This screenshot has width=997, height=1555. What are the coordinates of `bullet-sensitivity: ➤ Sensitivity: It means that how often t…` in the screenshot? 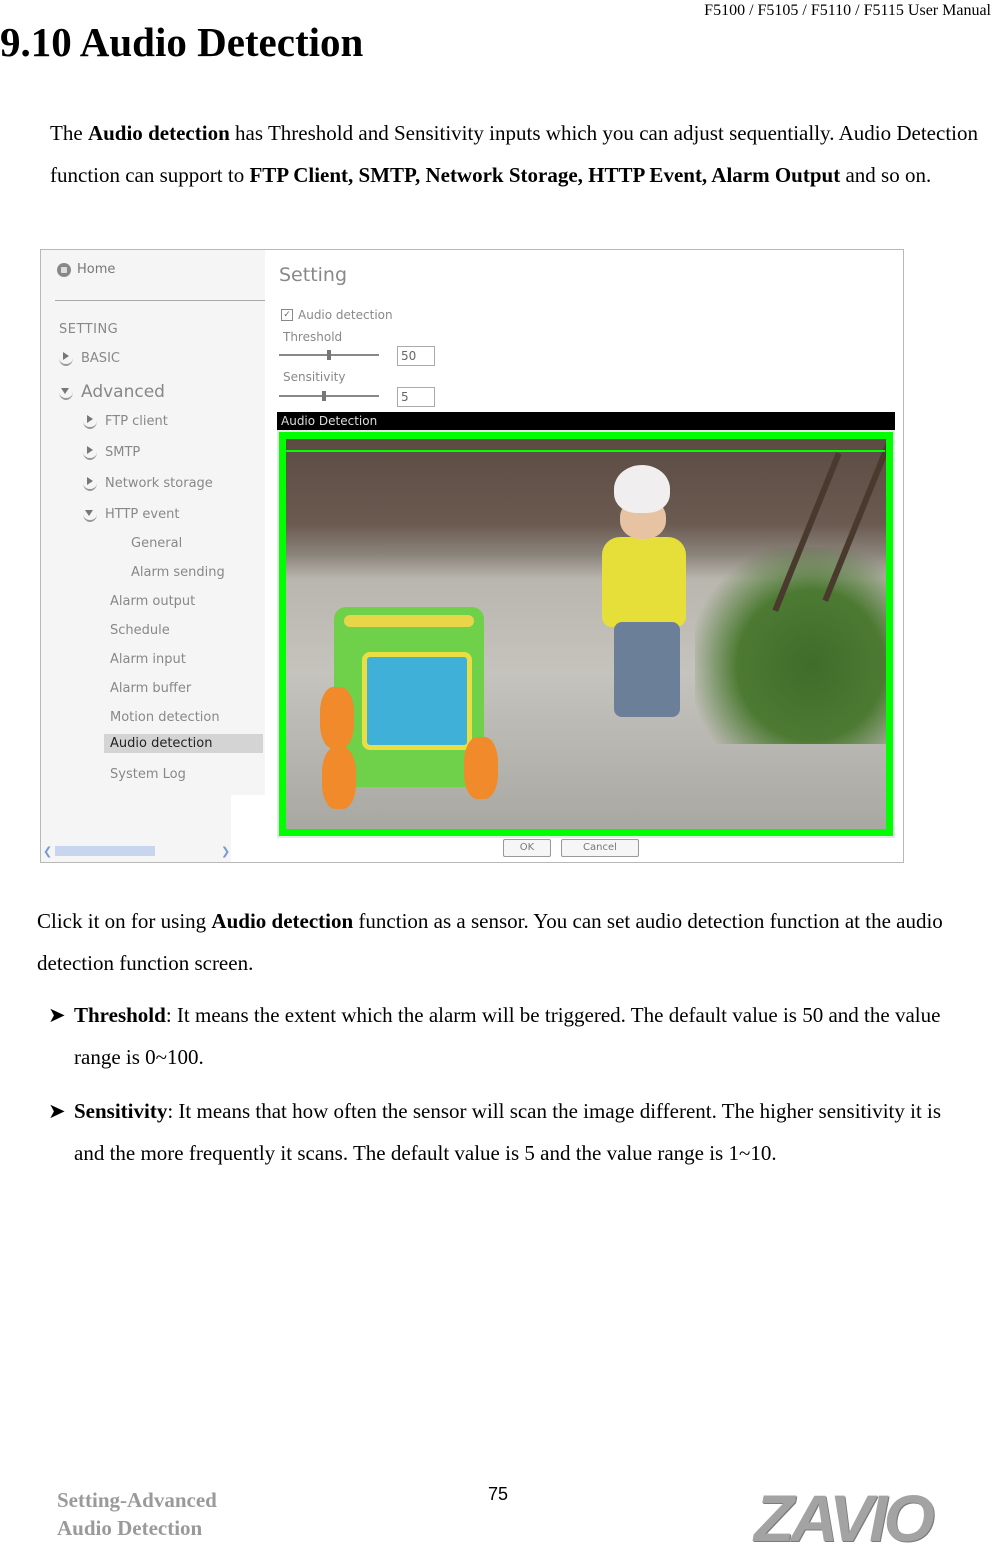 It's located at (494, 1127).